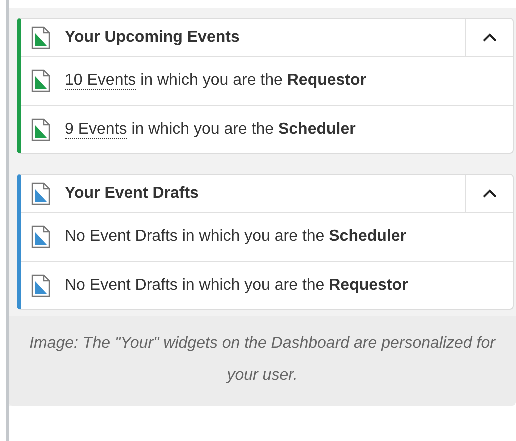 This screenshot has width=516, height=441. I want to click on event-summary: No Event Drafts in which you are the Requestor, so click(236, 286).